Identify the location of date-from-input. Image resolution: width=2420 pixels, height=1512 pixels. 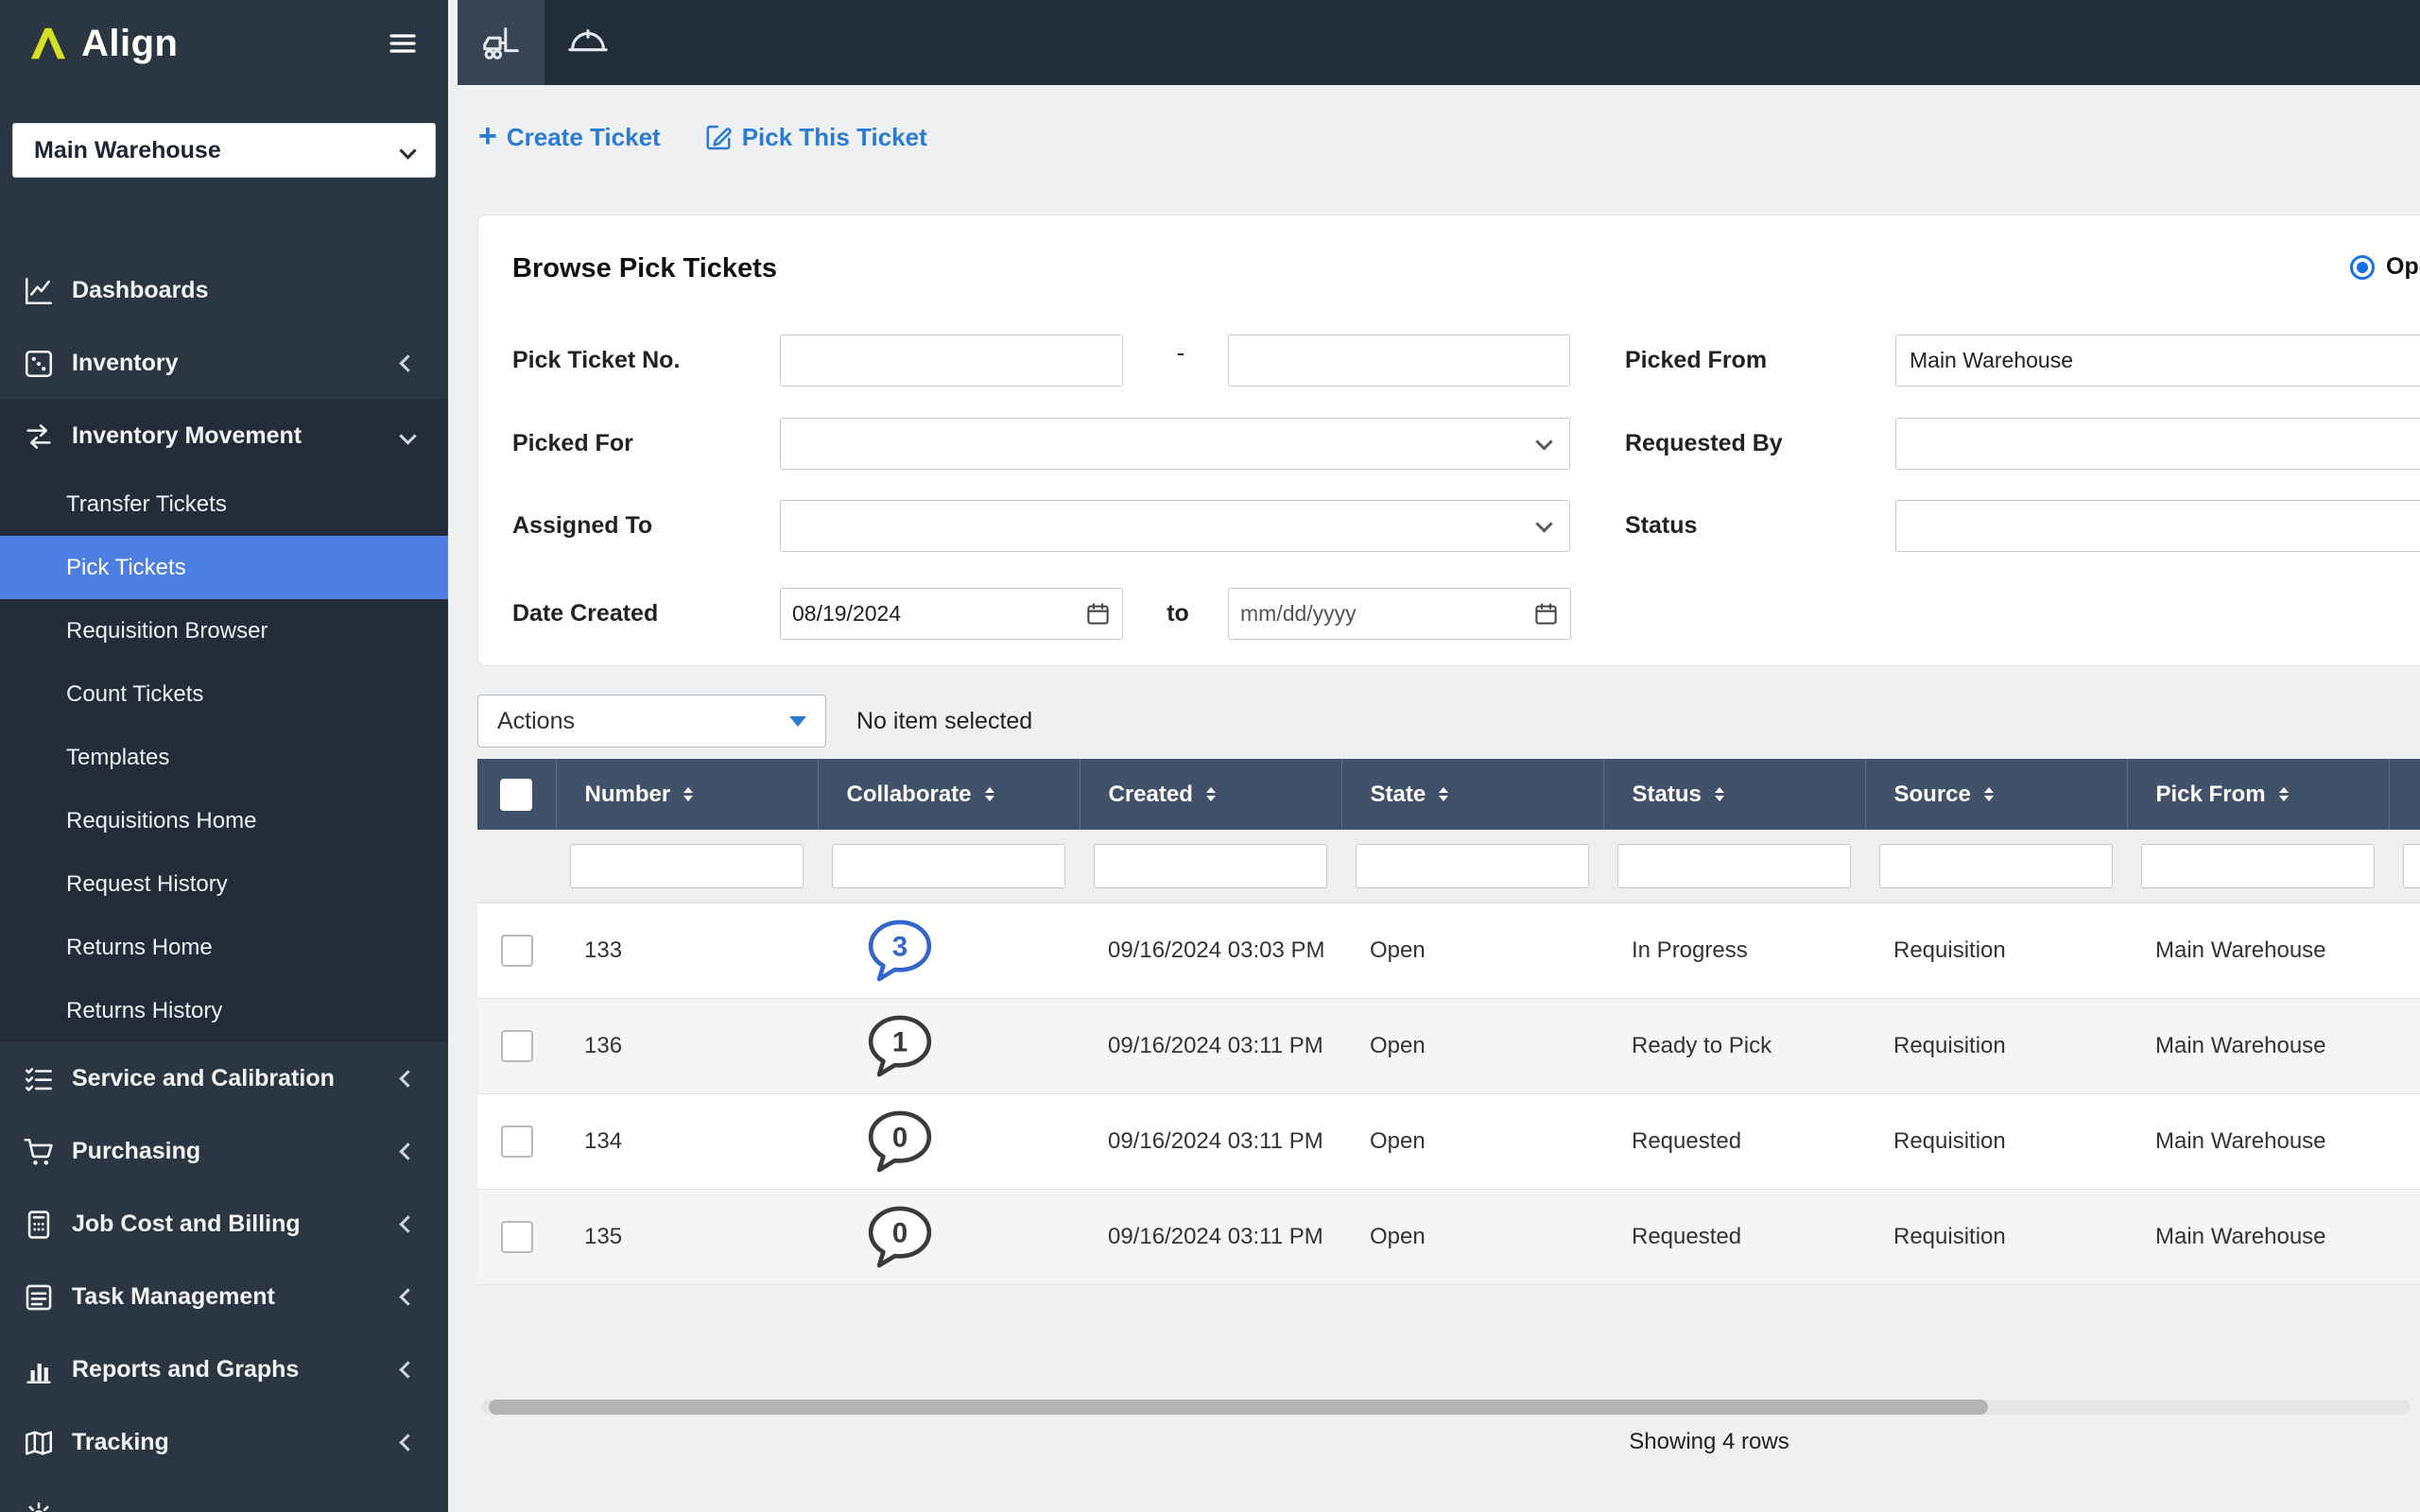
(935, 614).